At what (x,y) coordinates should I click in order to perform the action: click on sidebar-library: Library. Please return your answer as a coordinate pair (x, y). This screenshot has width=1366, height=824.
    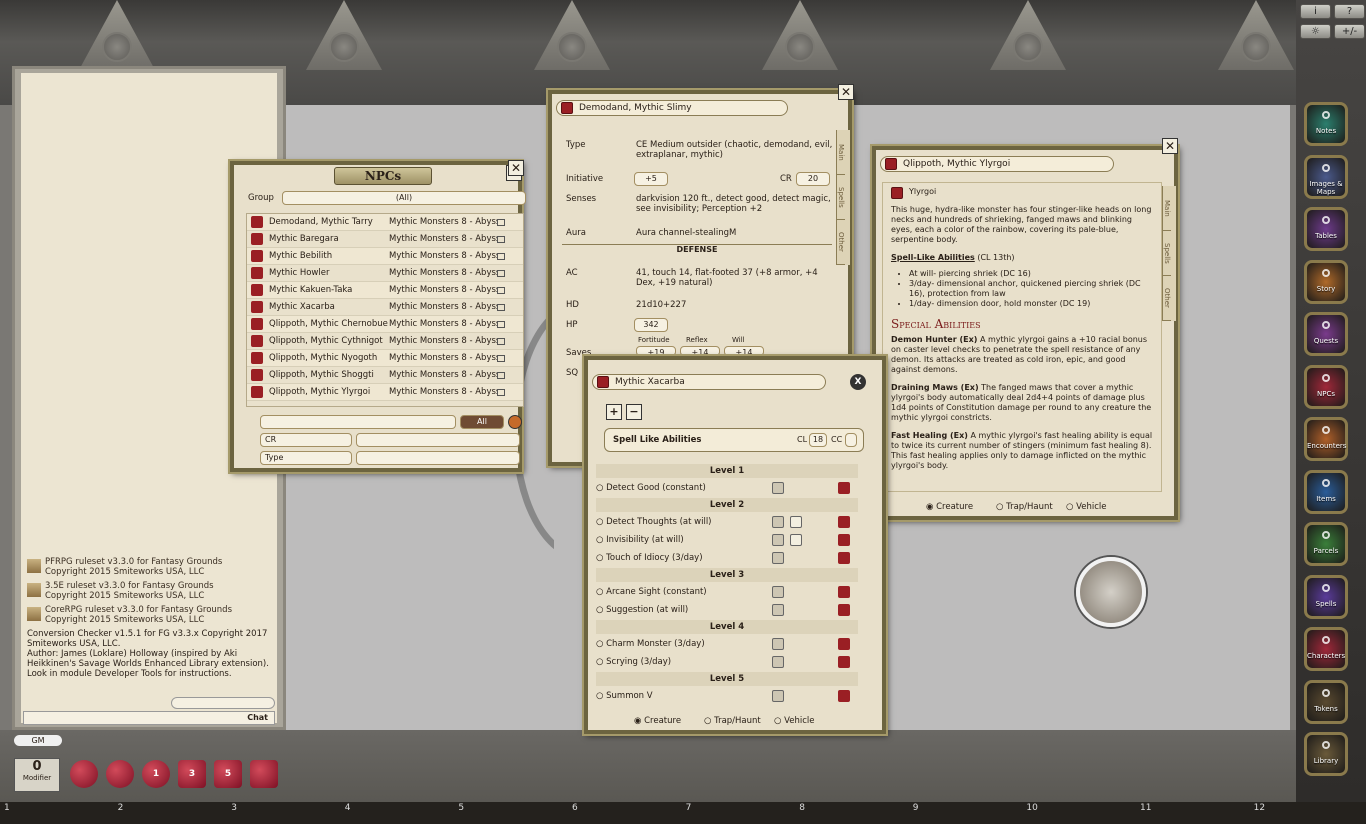
    Looking at the image, I should click on (1326, 754).